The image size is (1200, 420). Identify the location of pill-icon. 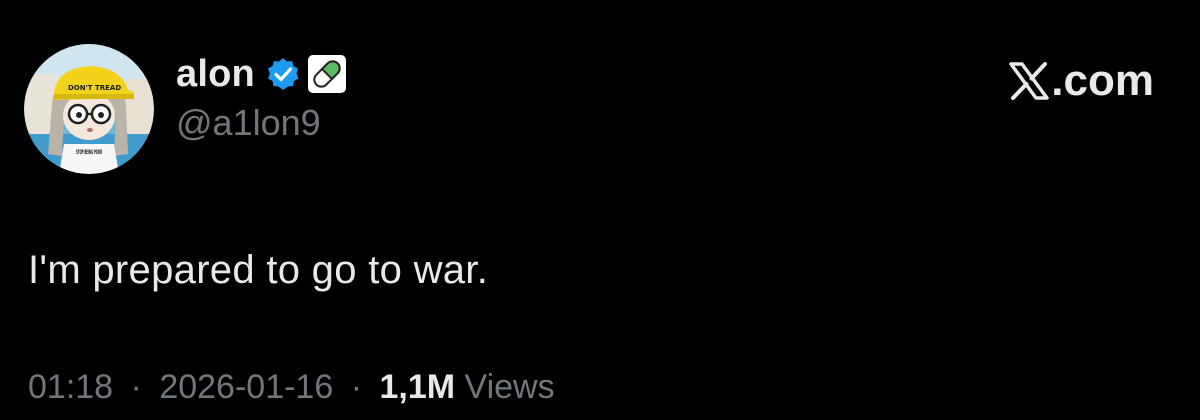
(327, 74).